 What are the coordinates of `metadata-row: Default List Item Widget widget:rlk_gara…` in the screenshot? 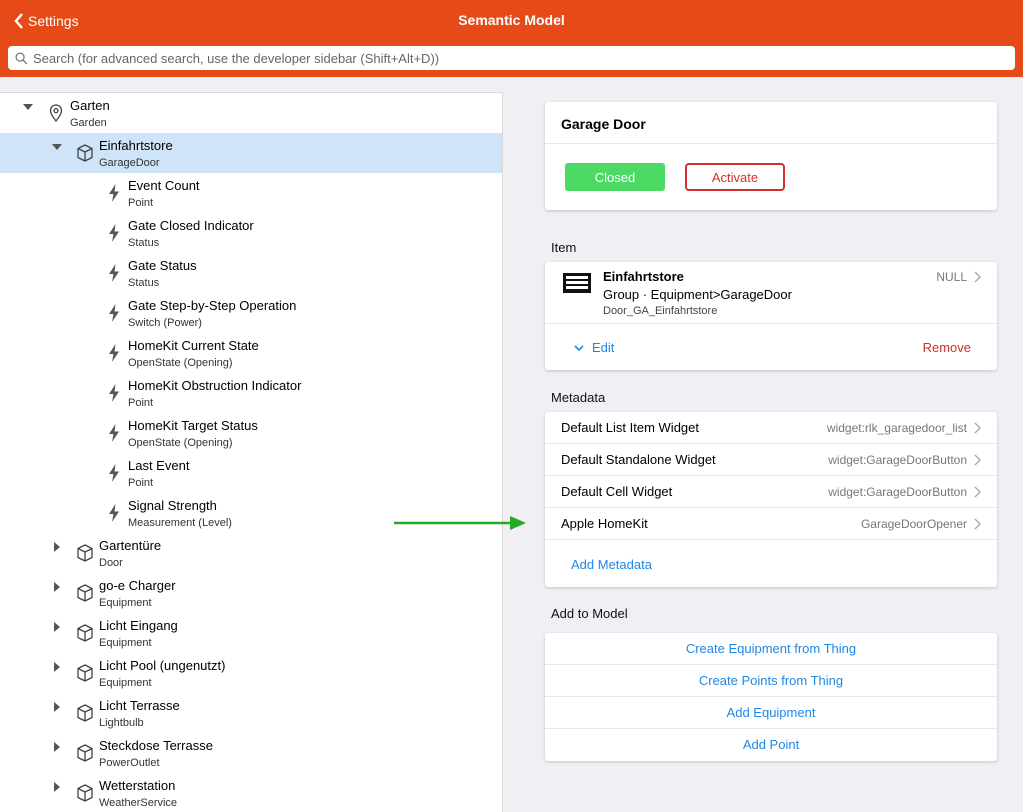 It's located at (771, 428).